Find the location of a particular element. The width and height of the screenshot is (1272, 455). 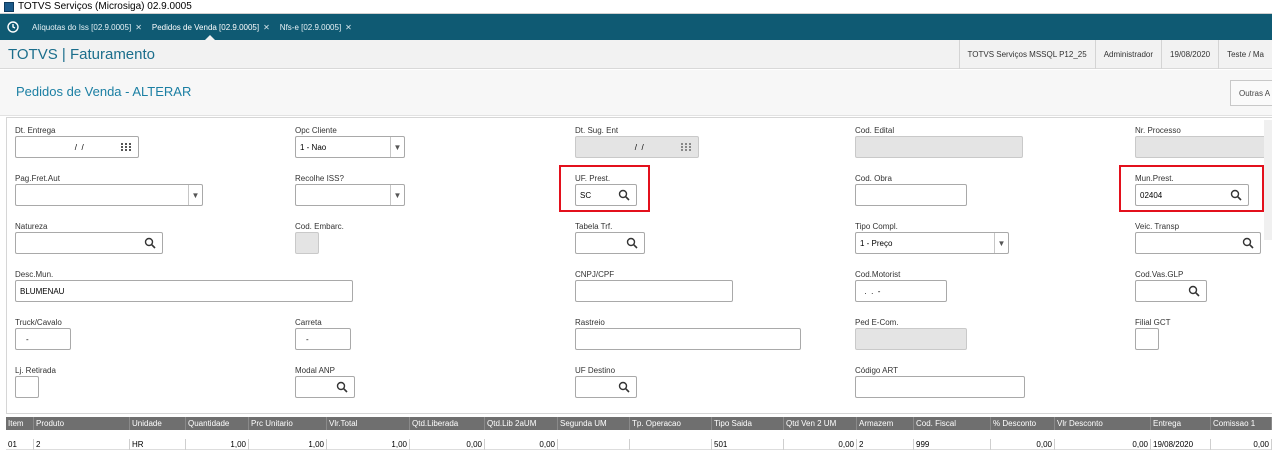

desc-mun-input: BLUMENAU is located at coordinates (184, 291).